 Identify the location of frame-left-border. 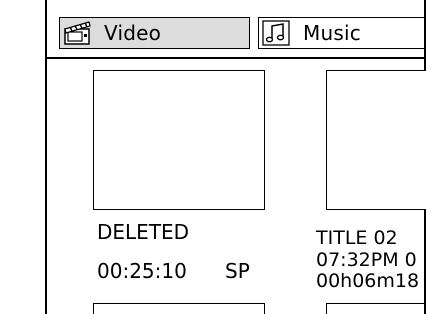
(46, 157).